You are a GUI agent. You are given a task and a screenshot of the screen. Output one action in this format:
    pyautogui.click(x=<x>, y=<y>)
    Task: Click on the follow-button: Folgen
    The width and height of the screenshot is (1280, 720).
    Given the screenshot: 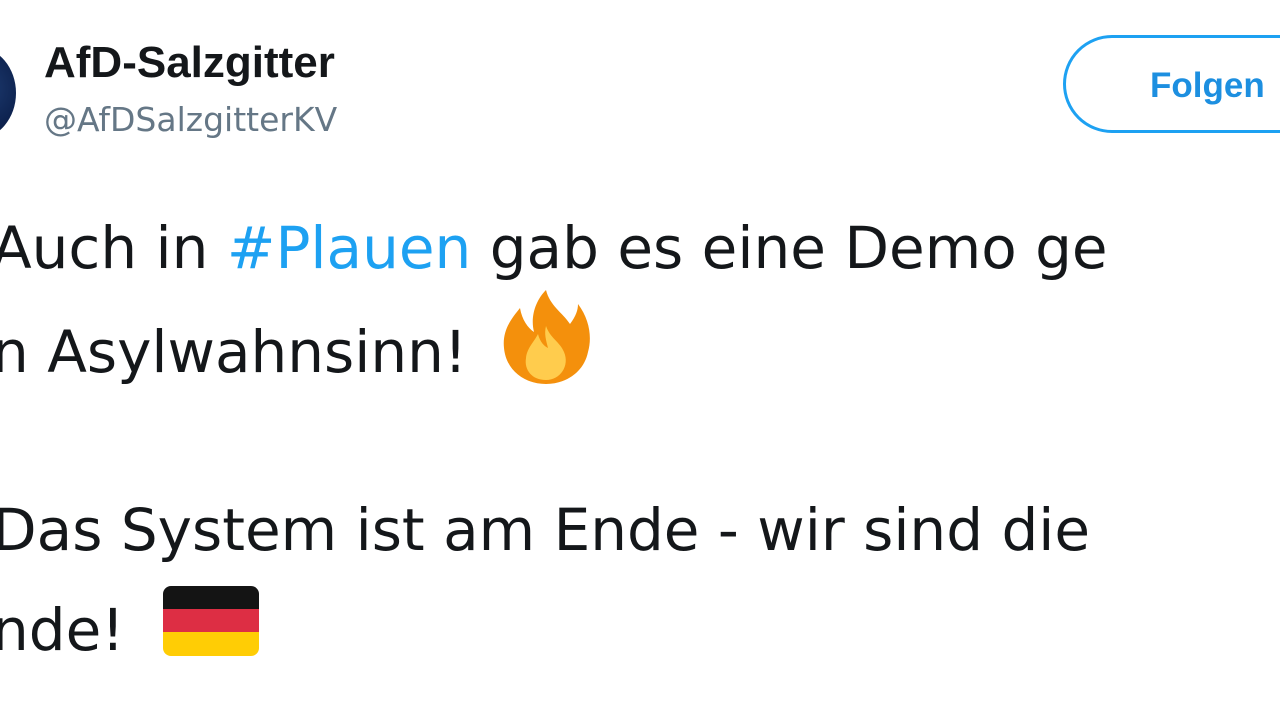 What is the action you would take?
    pyautogui.click(x=1171, y=84)
    